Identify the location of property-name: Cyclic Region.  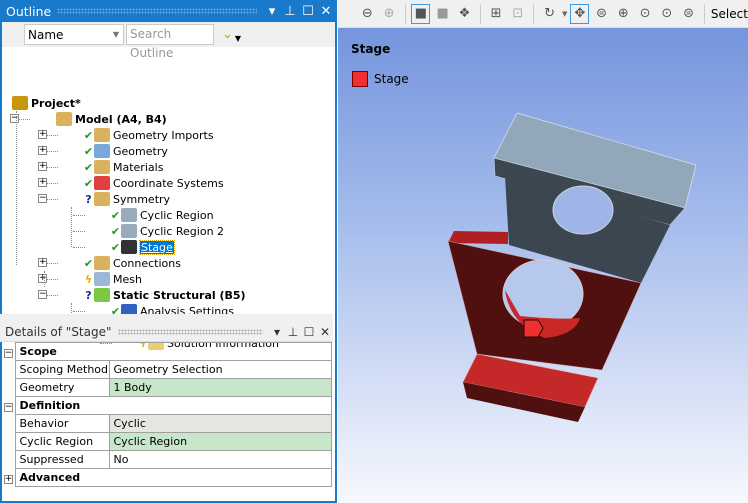
(62, 441).